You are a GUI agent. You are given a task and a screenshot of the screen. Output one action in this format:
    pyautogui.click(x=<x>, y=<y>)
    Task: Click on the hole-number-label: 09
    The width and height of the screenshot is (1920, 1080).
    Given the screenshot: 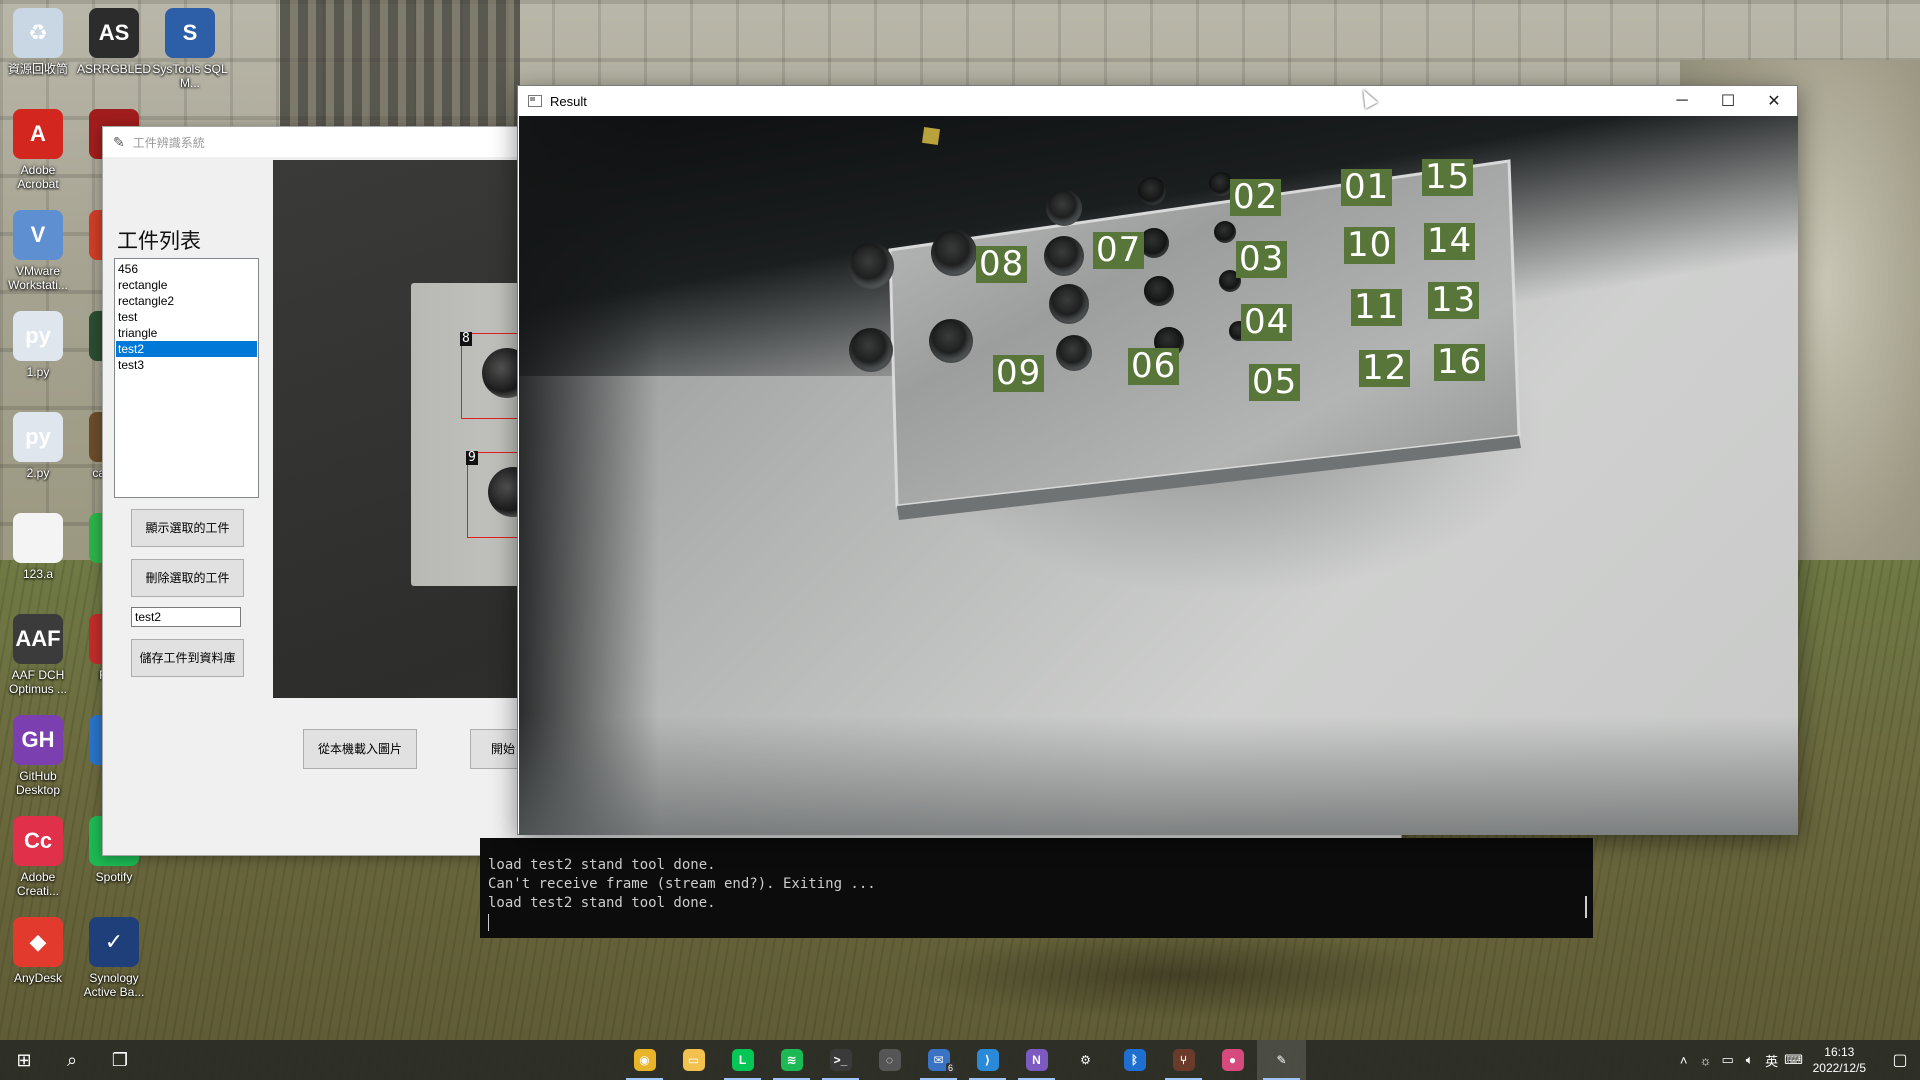 What is the action you would take?
    pyautogui.click(x=1019, y=373)
    